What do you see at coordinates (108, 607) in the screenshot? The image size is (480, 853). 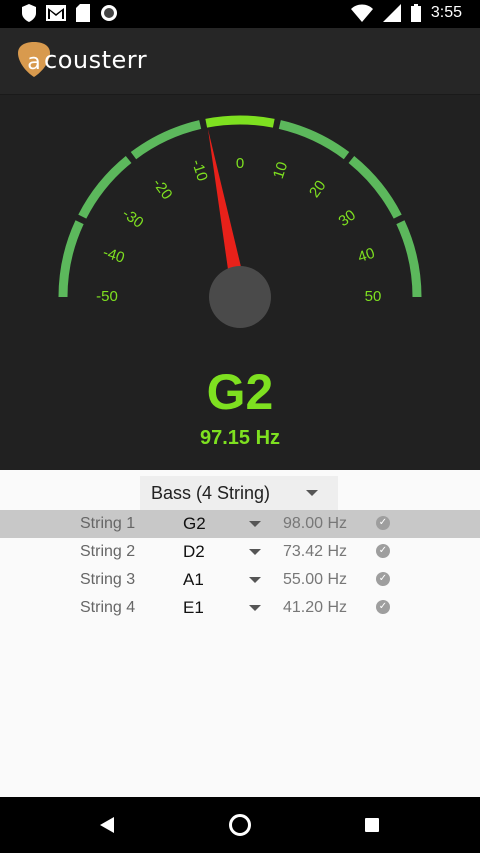 I see `string-name: String 4` at bounding box center [108, 607].